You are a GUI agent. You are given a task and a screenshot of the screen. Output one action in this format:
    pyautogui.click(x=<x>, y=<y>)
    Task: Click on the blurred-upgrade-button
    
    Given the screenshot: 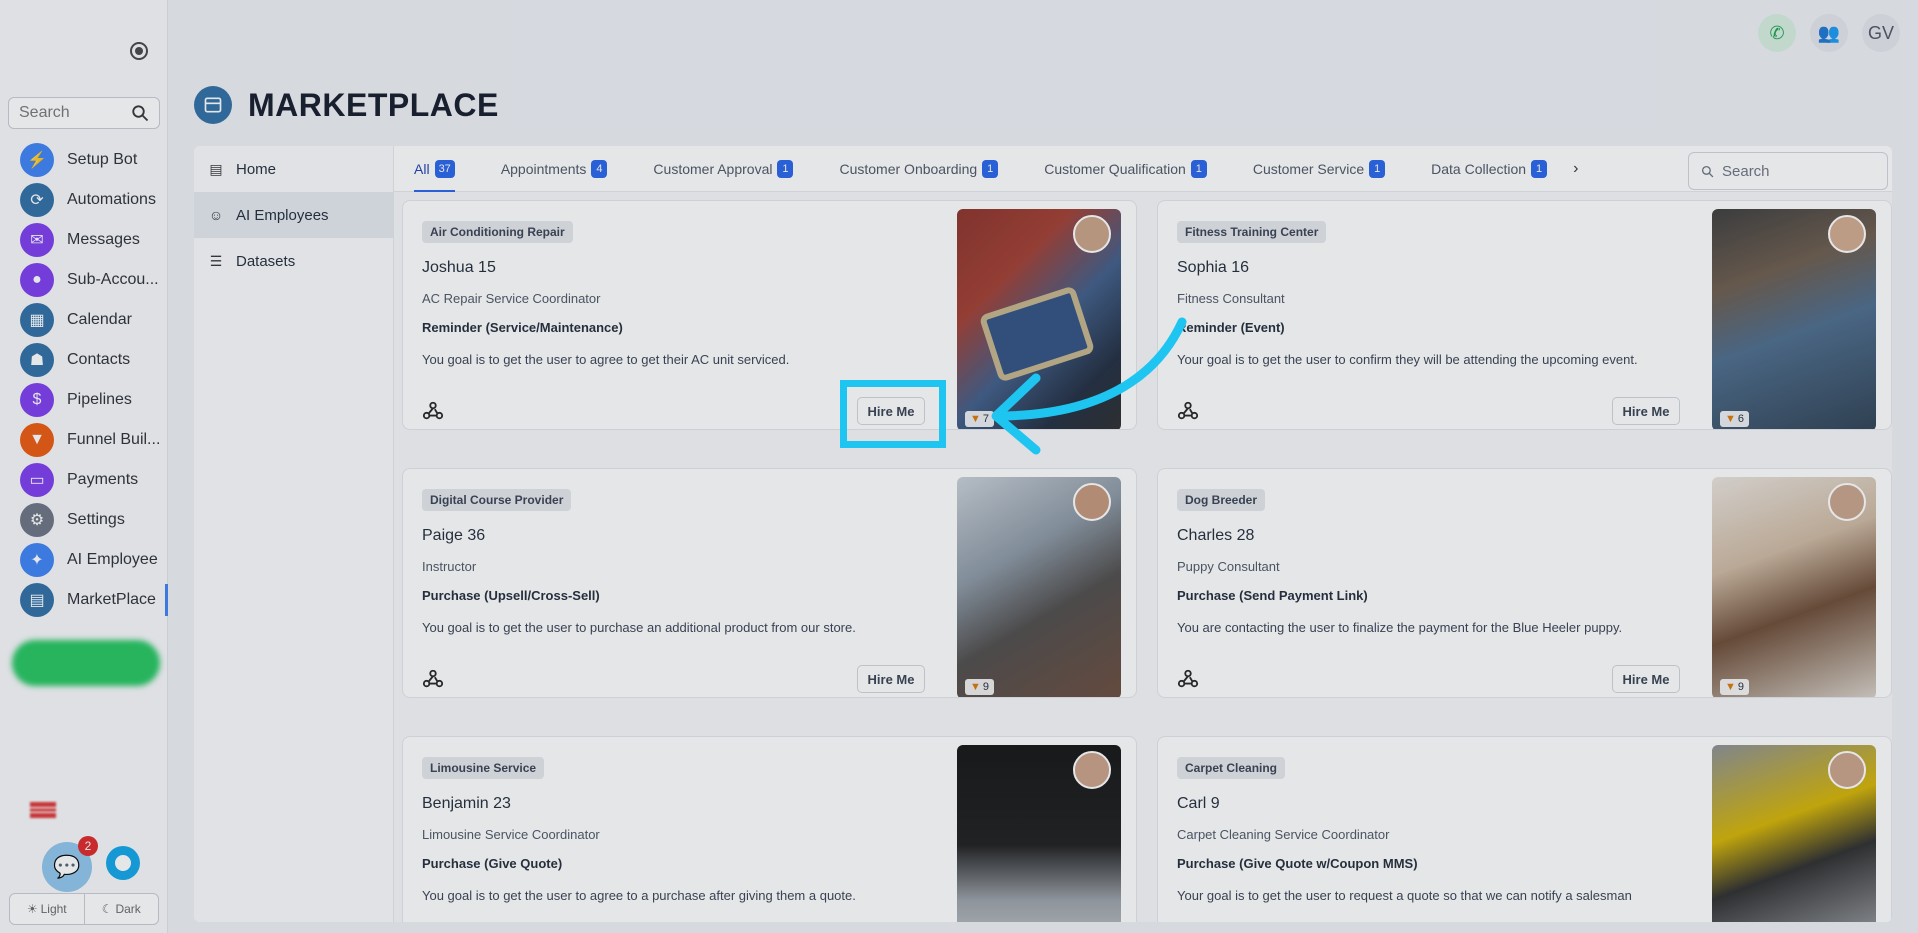 What is the action you would take?
    pyautogui.click(x=86, y=663)
    